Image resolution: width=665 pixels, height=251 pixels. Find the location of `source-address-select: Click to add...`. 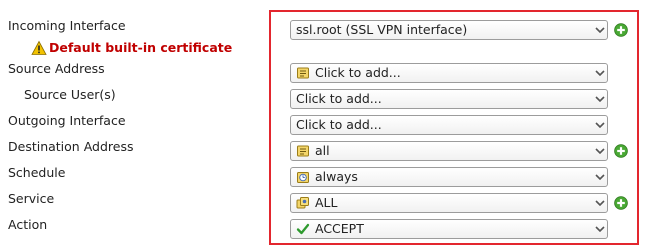

source-address-select: Click to add... is located at coordinates (449, 73).